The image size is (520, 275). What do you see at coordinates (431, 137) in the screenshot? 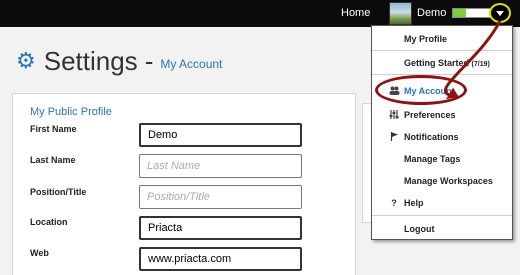
I see `menu-item-label: Notifications` at bounding box center [431, 137].